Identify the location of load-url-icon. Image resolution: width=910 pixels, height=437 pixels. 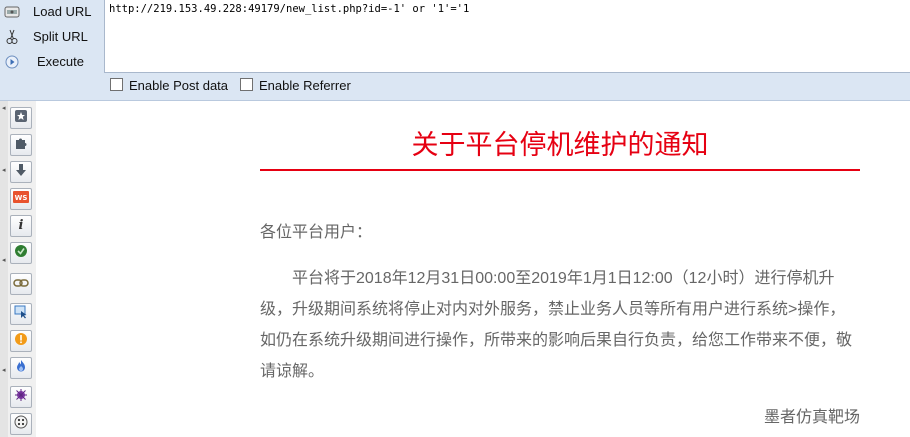
(11, 11).